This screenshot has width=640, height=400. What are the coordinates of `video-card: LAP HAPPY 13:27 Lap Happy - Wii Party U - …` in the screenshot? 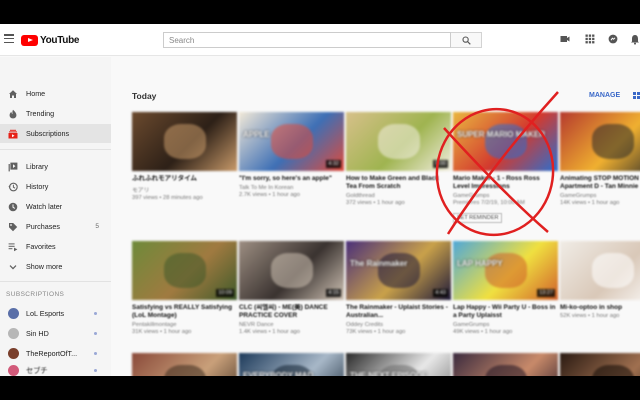 It's located at (505, 288).